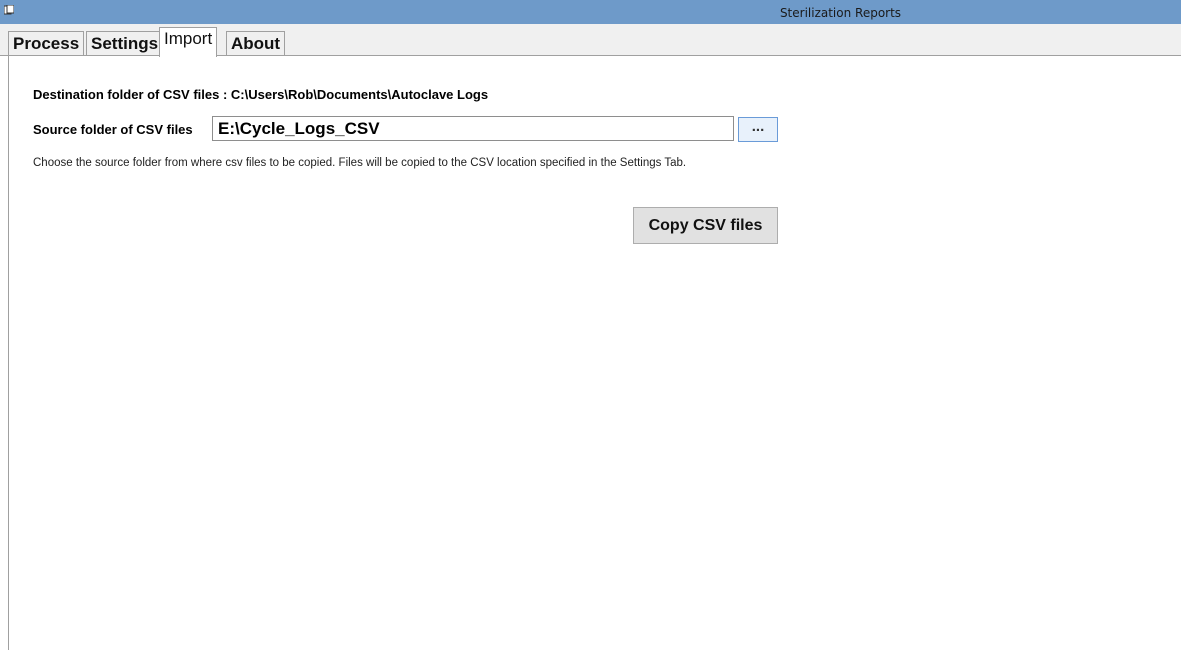  What do you see at coordinates (9, 10) in the screenshot?
I see `app-icon` at bounding box center [9, 10].